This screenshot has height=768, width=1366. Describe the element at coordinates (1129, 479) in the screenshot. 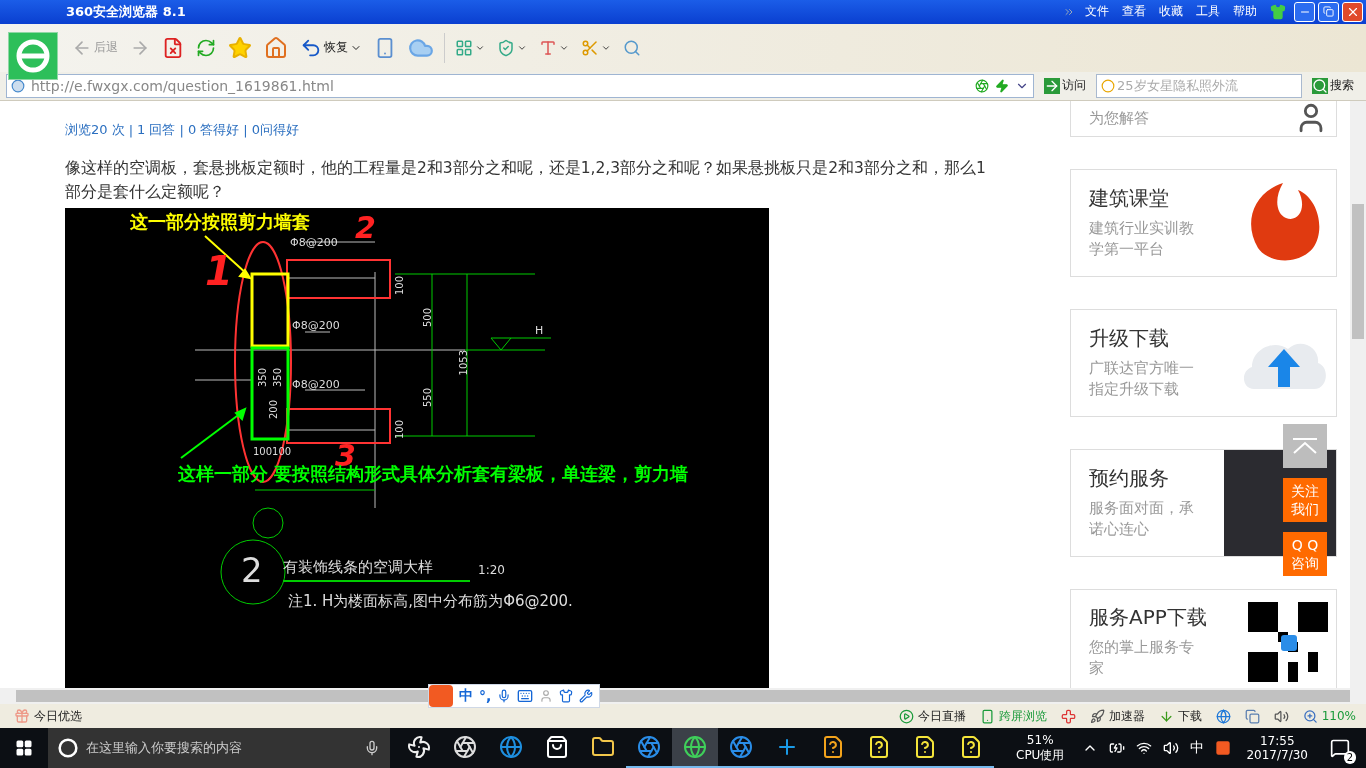

I see `card-title: 预约服务` at that location.